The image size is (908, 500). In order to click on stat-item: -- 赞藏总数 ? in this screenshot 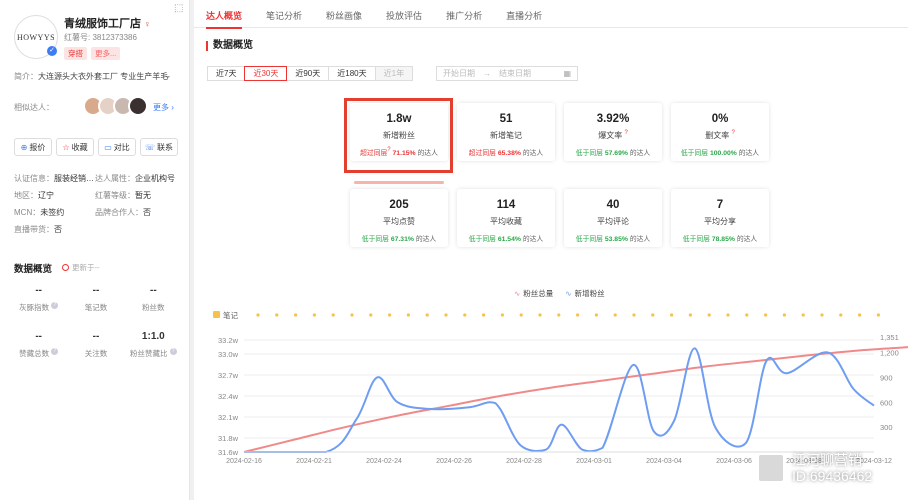, I will do `click(38, 345)`.